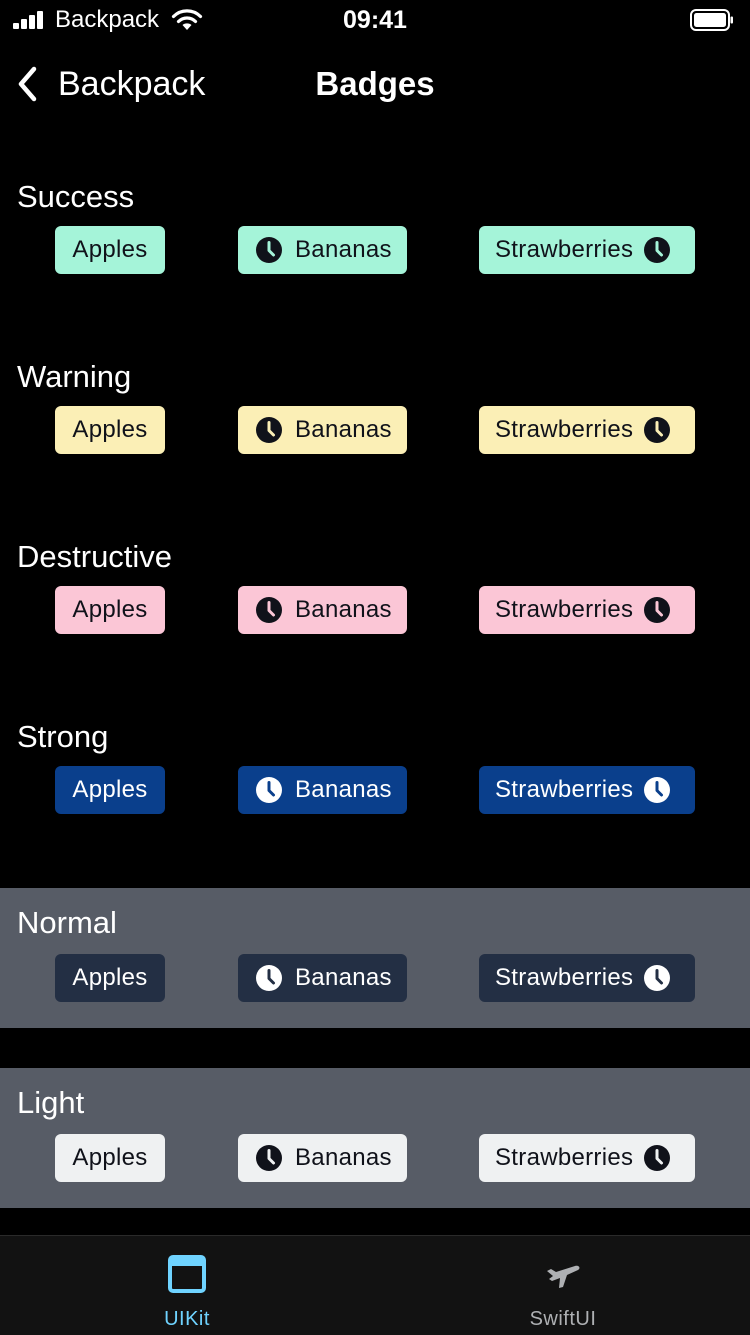 The width and height of the screenshot is (750, 1335). I want to click on badge-section-warning: Warning Apples Bananas Strawberries, so click(375, 429).